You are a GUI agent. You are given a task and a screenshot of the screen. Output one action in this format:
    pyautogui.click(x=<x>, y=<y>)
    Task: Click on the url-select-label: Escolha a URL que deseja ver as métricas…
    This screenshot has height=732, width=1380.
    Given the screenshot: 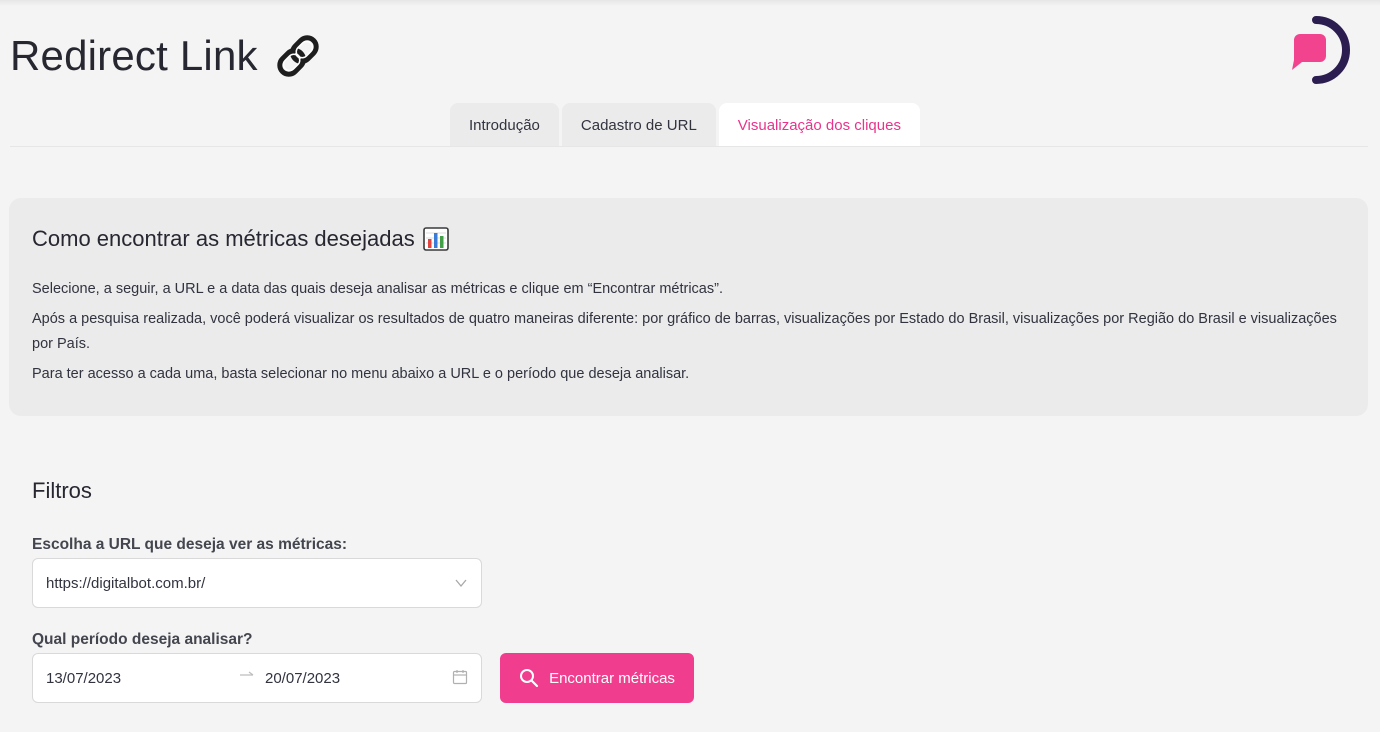 What is the action you would take?
    pyautogui.click(x=190, y=544)
    